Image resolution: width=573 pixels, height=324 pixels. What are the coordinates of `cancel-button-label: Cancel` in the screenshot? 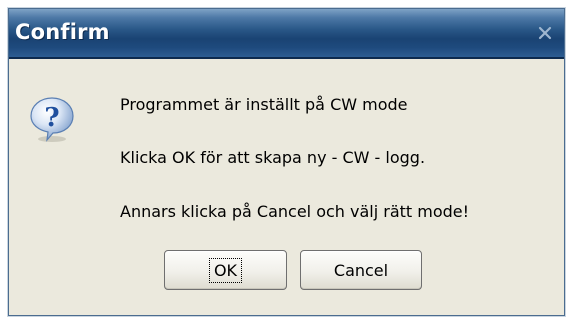 It's located at (361, 270).